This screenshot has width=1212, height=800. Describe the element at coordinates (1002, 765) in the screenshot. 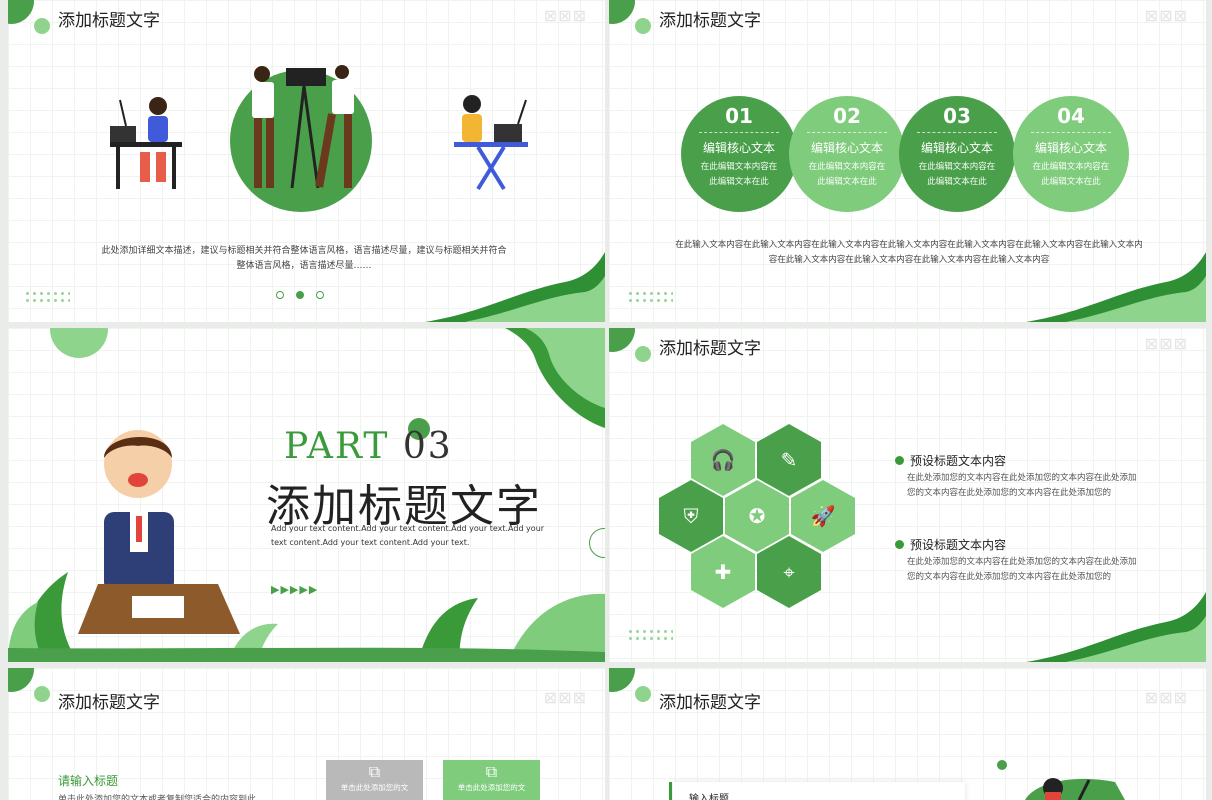

I see `accent-dot` at that location.